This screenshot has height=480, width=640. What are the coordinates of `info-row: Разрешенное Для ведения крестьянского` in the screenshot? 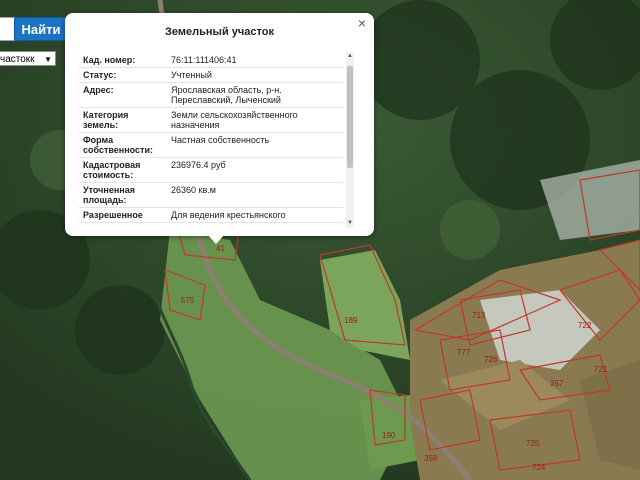 It's located at (211, 215).